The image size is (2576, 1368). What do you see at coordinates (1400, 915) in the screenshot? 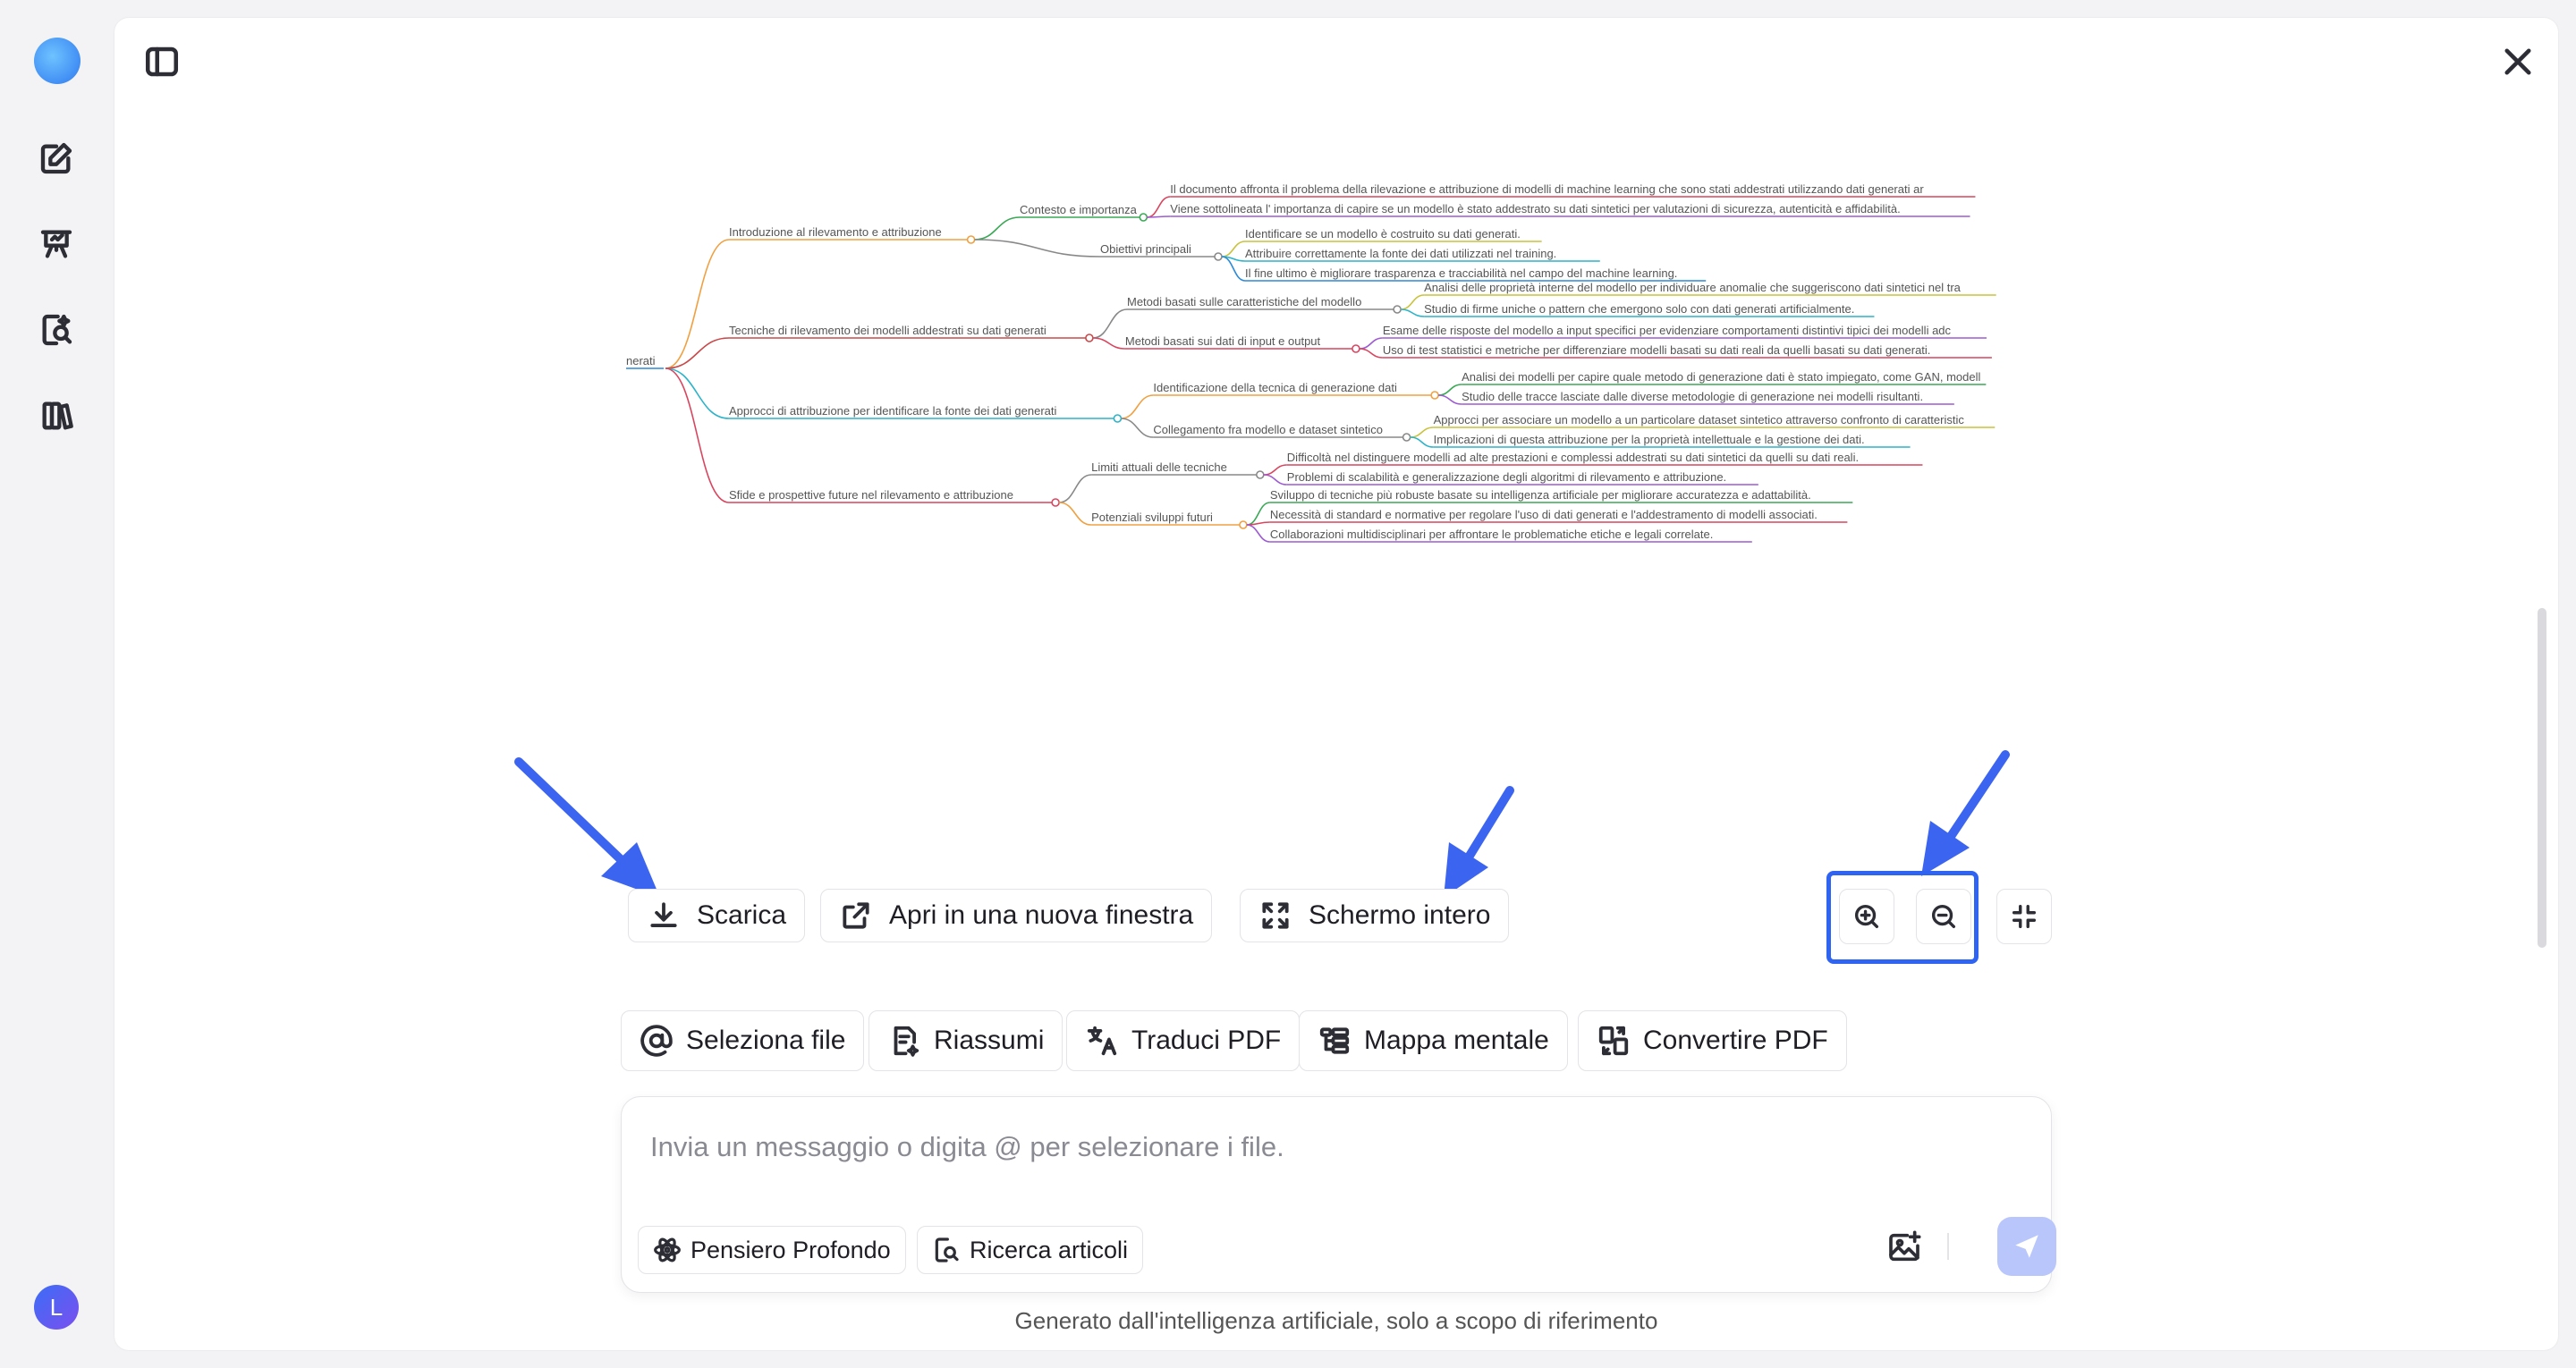
I see `fullscreen-label: Schermo intero` at bounding box center [1400, 915].